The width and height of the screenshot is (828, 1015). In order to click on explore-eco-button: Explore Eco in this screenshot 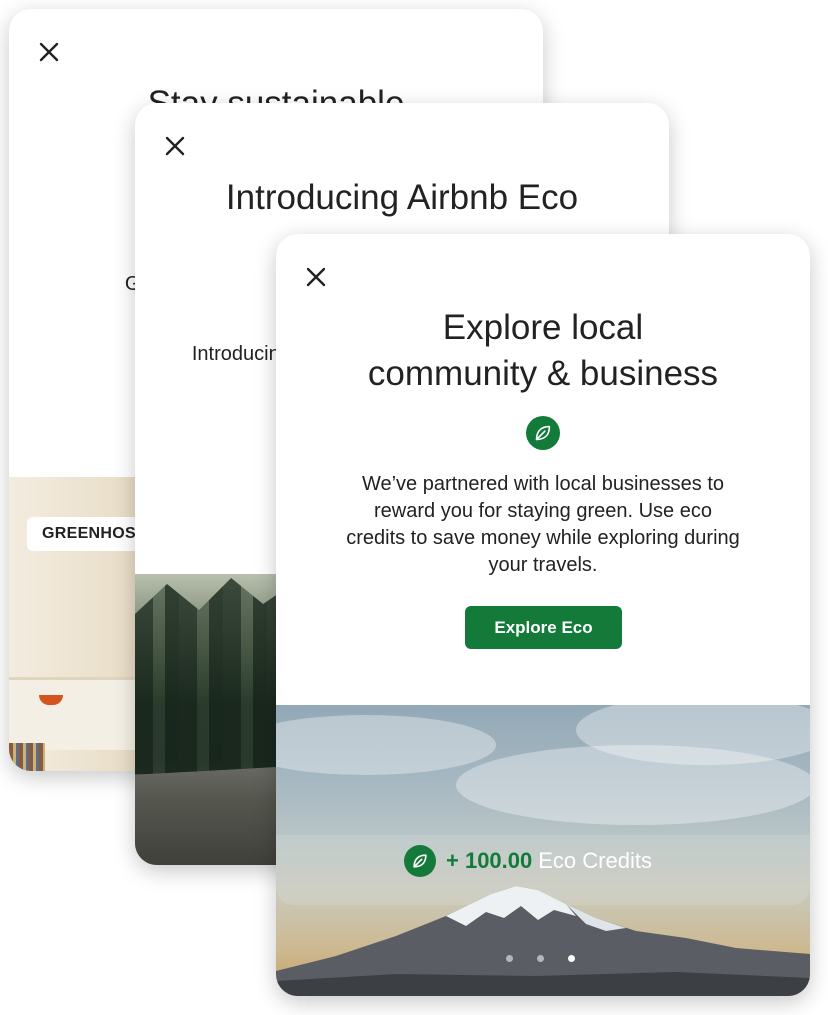, I will do `click(543, 627)`.